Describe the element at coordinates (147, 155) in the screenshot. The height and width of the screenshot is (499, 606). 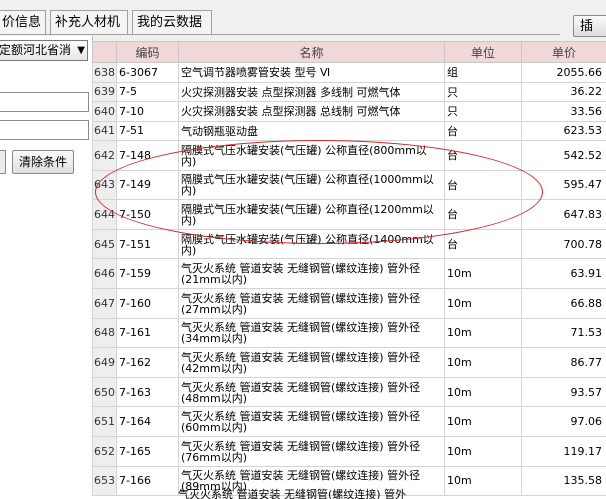
I see `code-cell: 7-148` at that location.